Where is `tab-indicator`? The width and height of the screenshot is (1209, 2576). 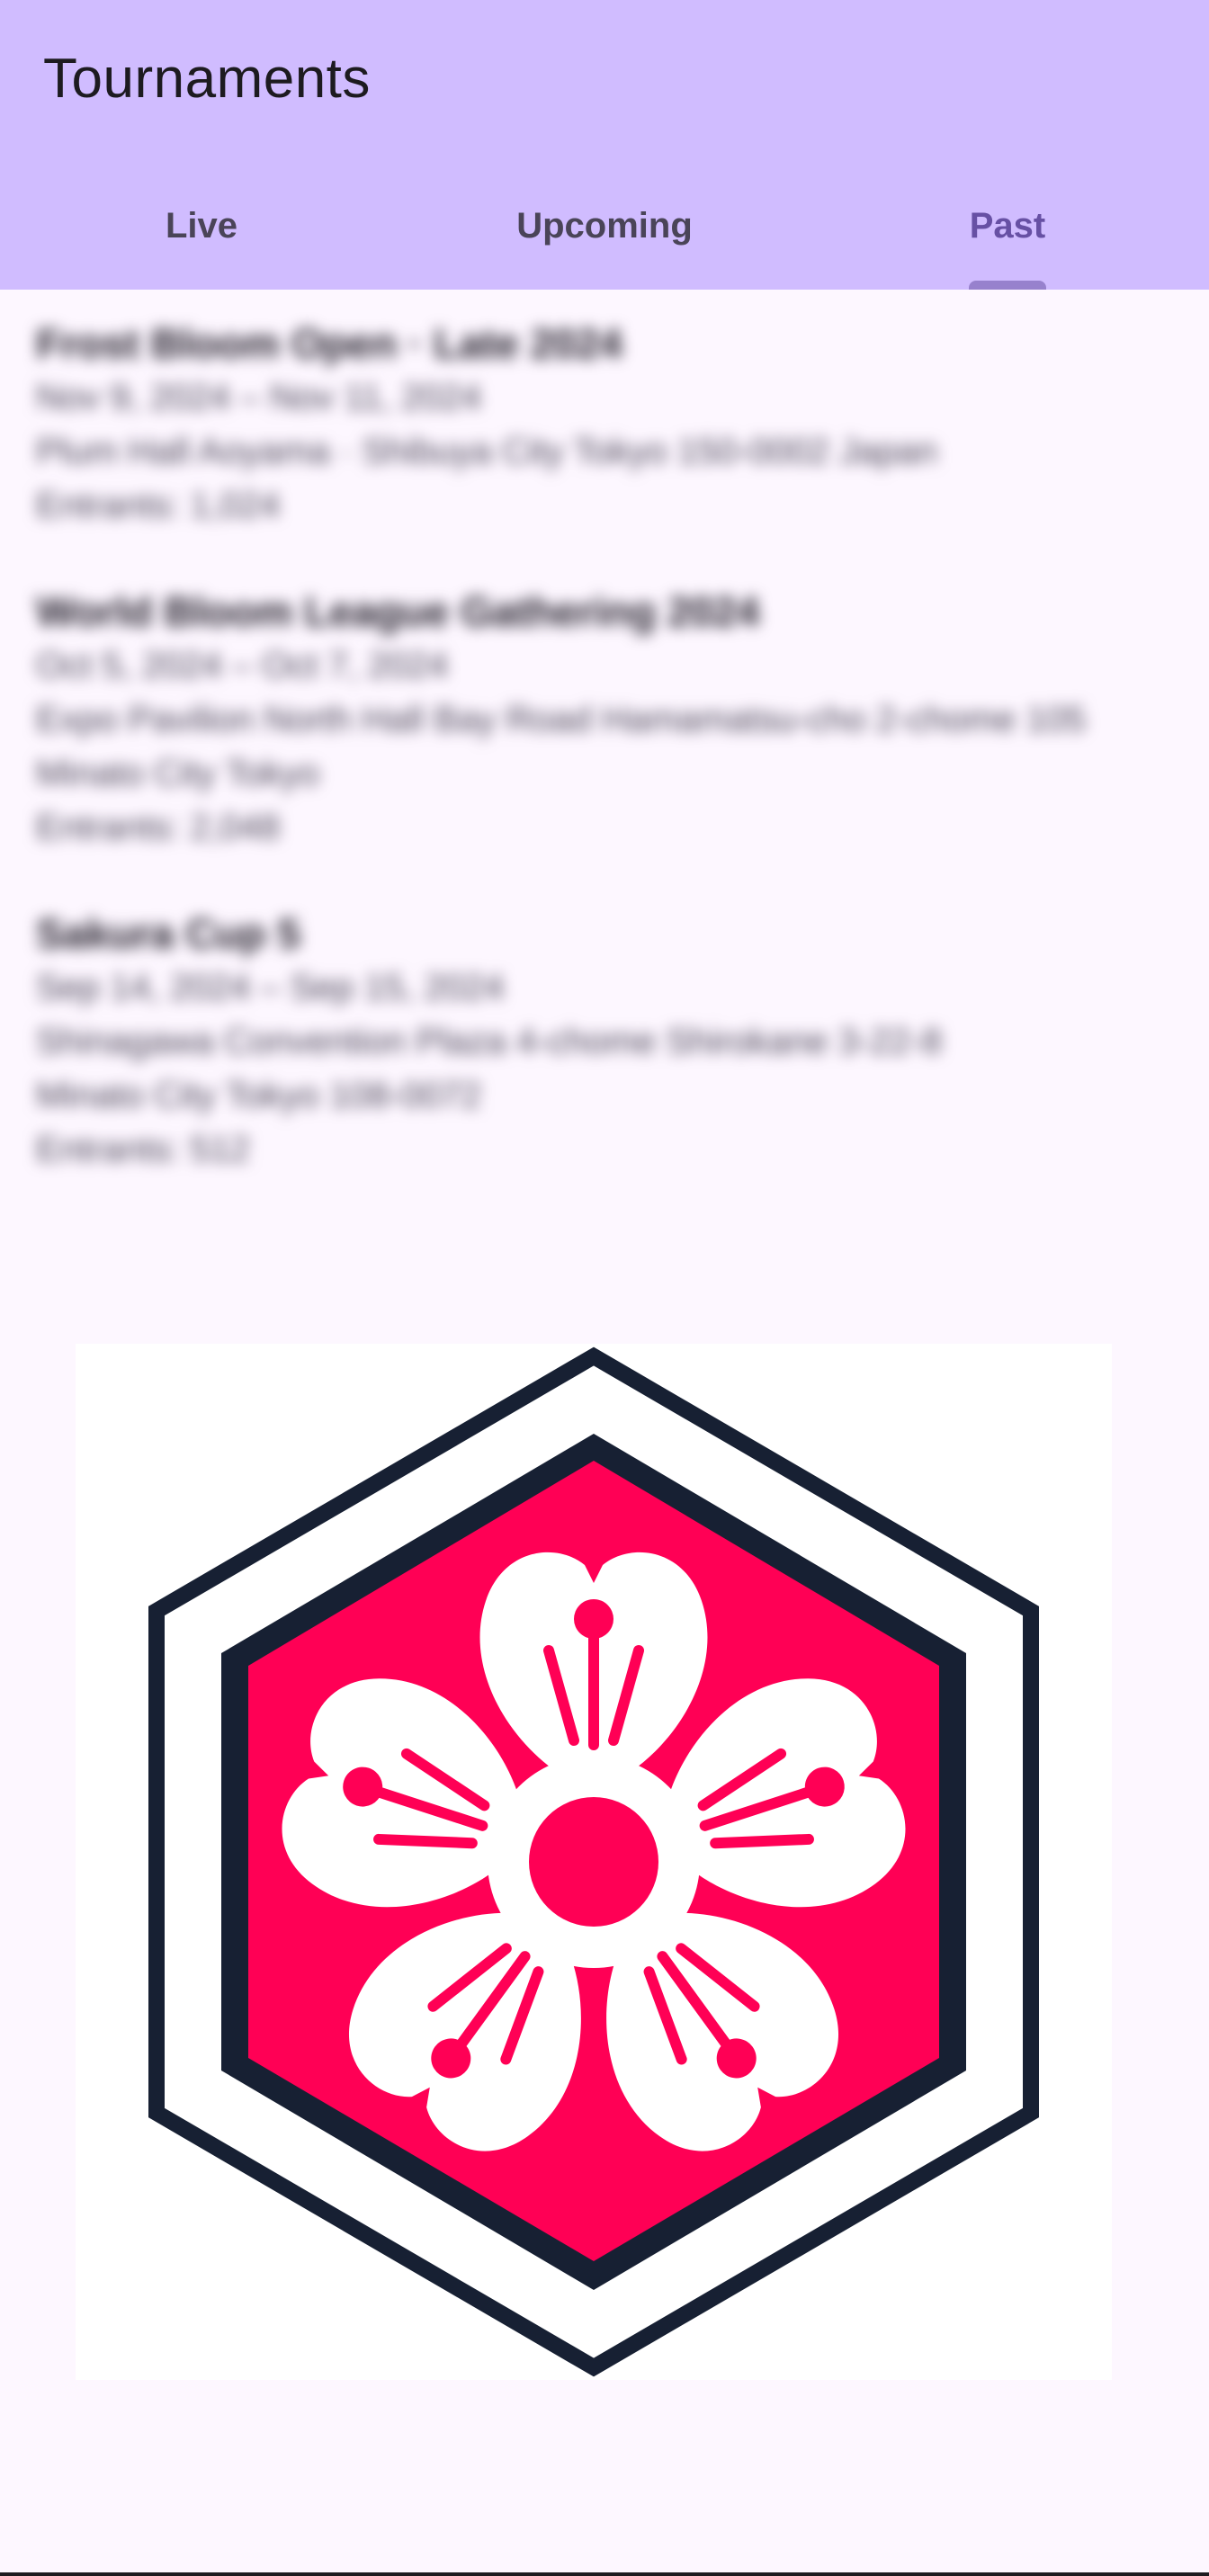 tab-indicator is located at coordinates (1007, 285).